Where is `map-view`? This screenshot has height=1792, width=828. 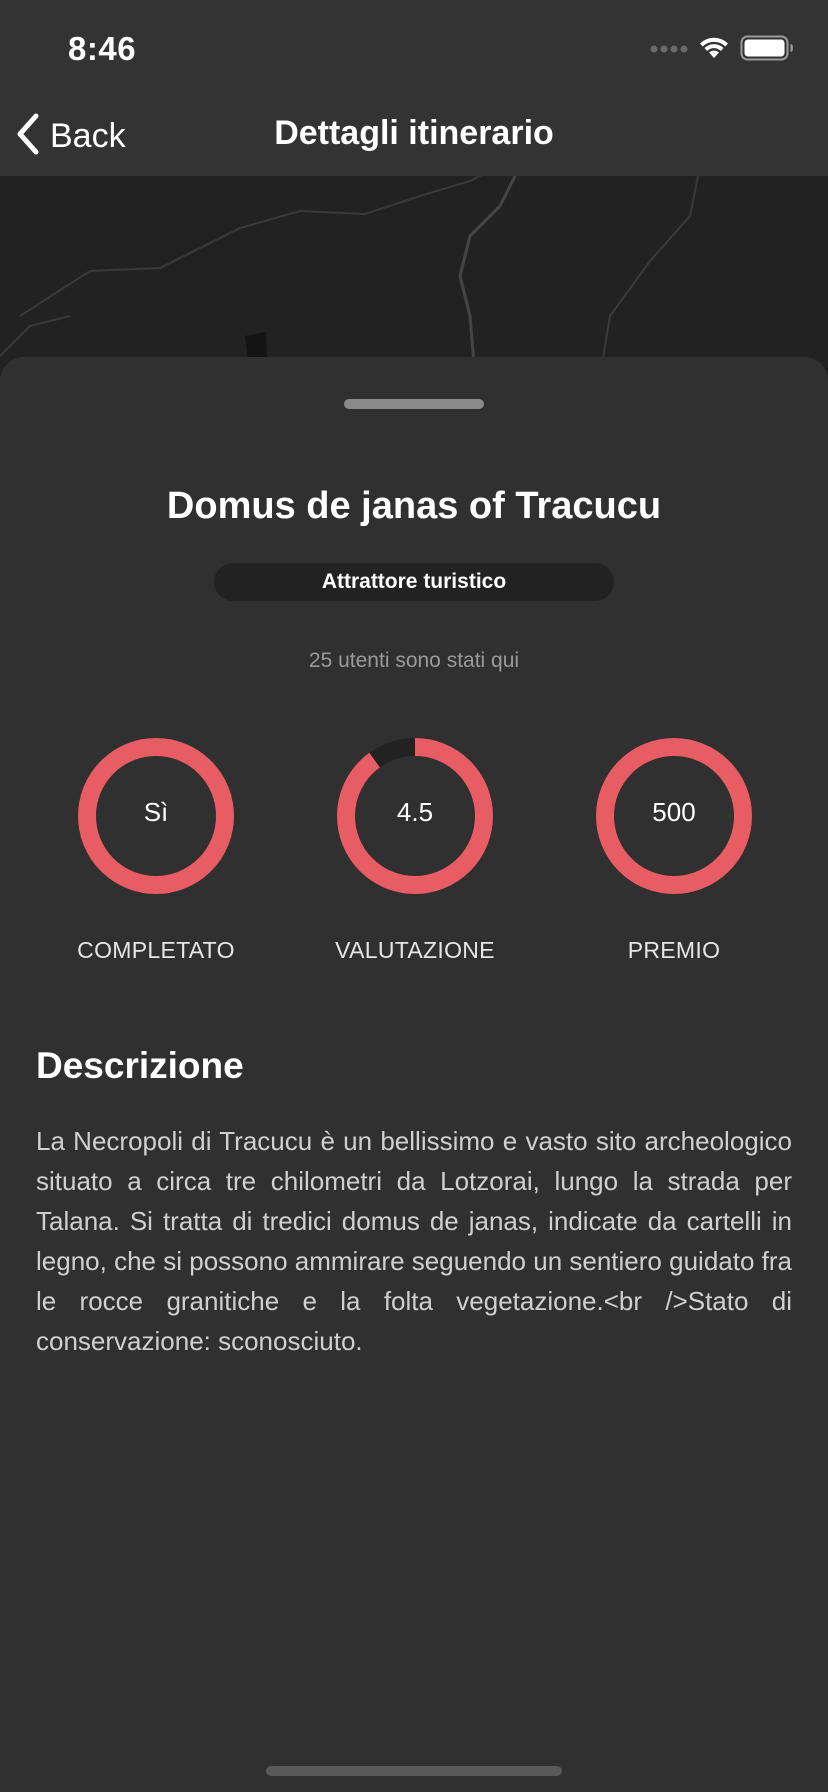 map-view is located at coordinates (414, 271).